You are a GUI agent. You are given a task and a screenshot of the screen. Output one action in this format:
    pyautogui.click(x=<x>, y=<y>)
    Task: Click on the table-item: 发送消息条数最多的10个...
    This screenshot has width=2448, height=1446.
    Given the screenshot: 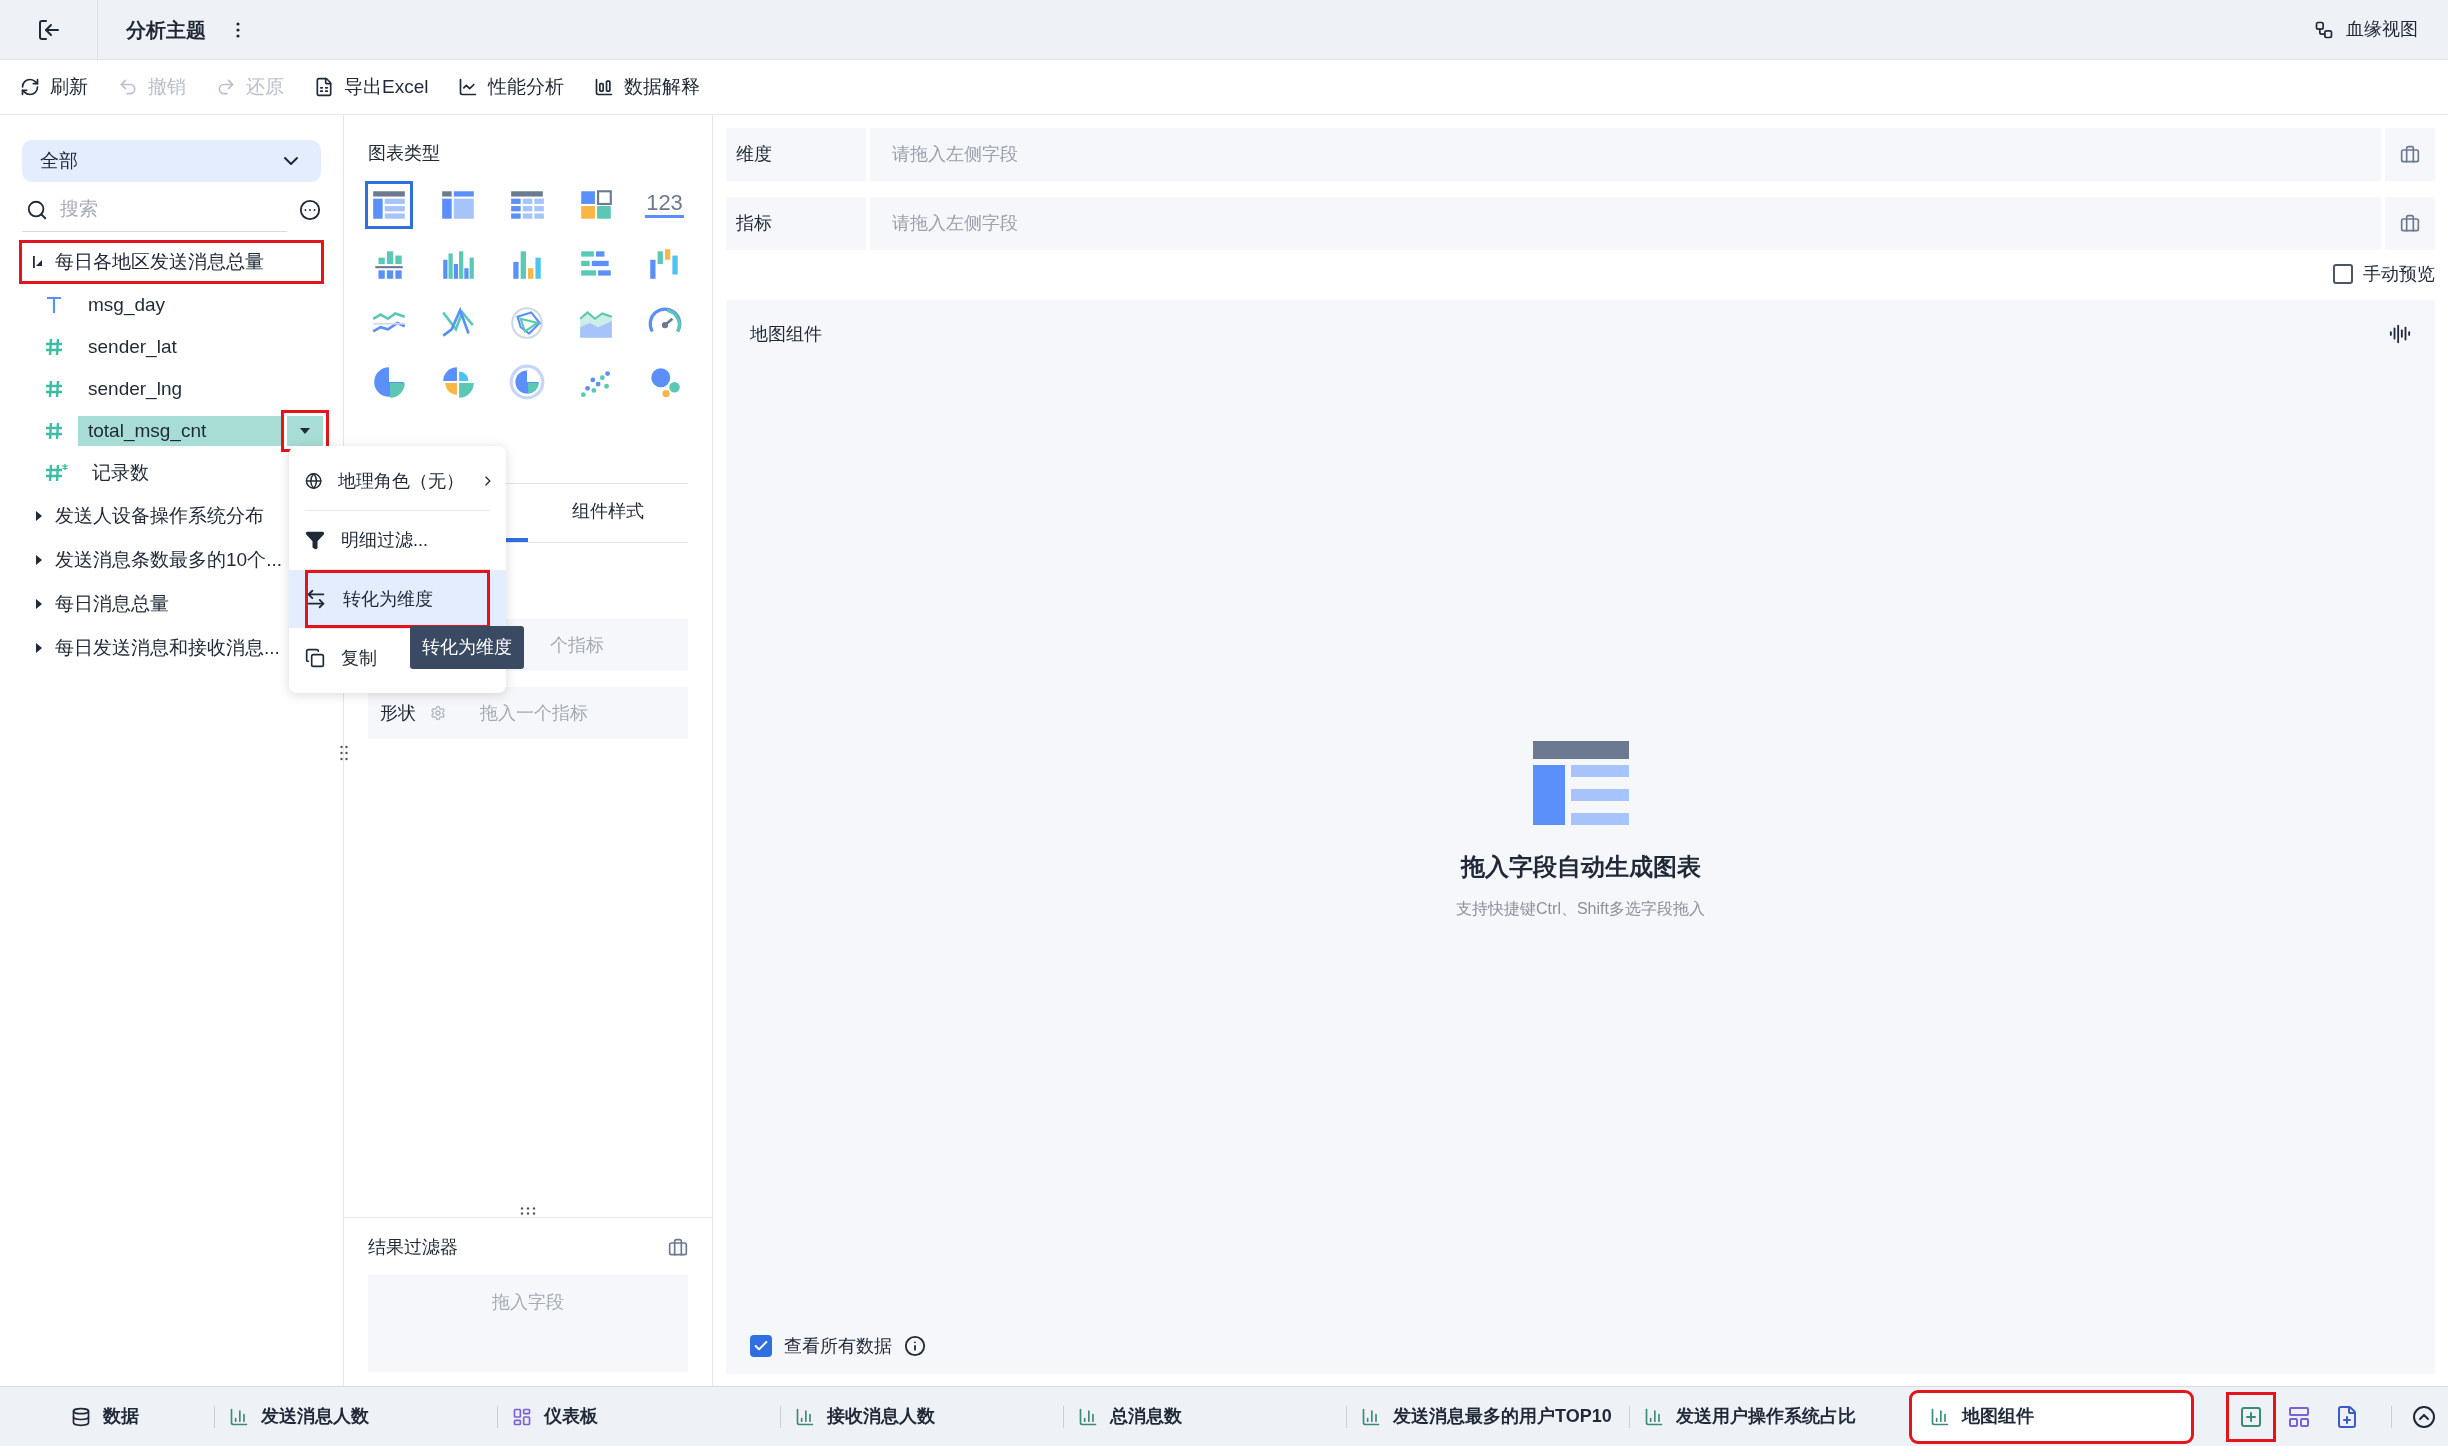 What is the action you would take?
    pyautogui.click(x=168, y=560)
    